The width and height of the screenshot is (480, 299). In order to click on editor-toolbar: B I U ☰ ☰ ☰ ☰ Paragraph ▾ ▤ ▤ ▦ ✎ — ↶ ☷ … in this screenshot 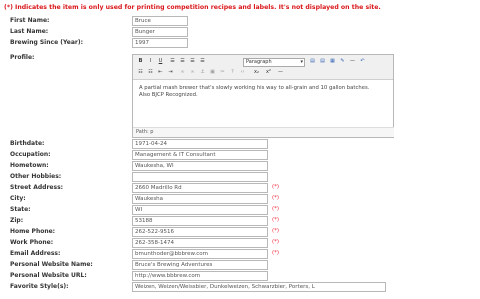, I will do `click(263, 67)`.